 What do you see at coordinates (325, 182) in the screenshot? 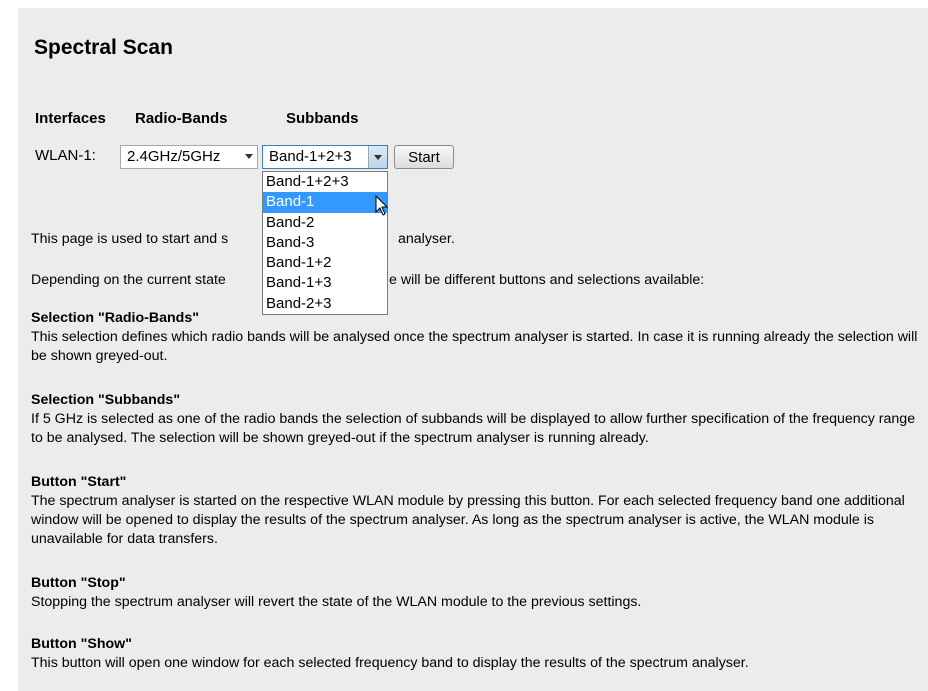
I see `dropdown-option: Band-1+2+3` at bounding box center [325, 182].